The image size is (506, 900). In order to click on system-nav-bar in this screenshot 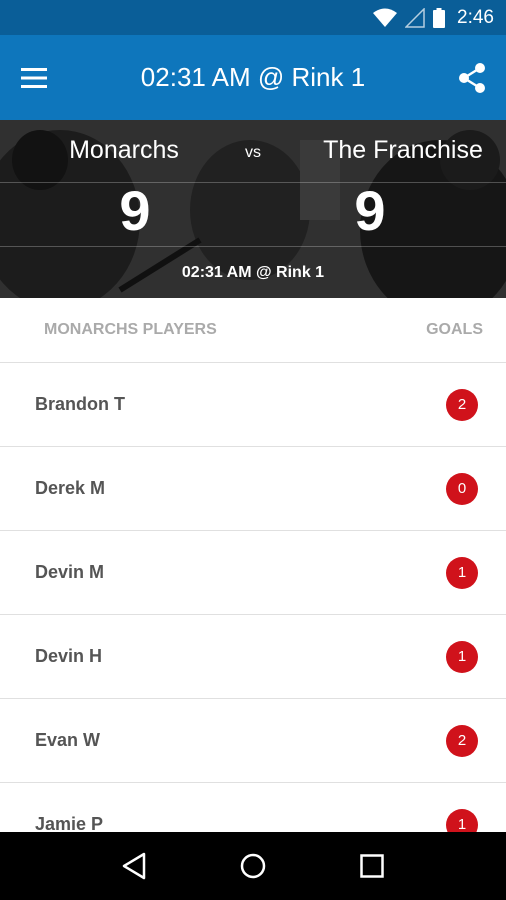, I will do `click(253, 866)`.